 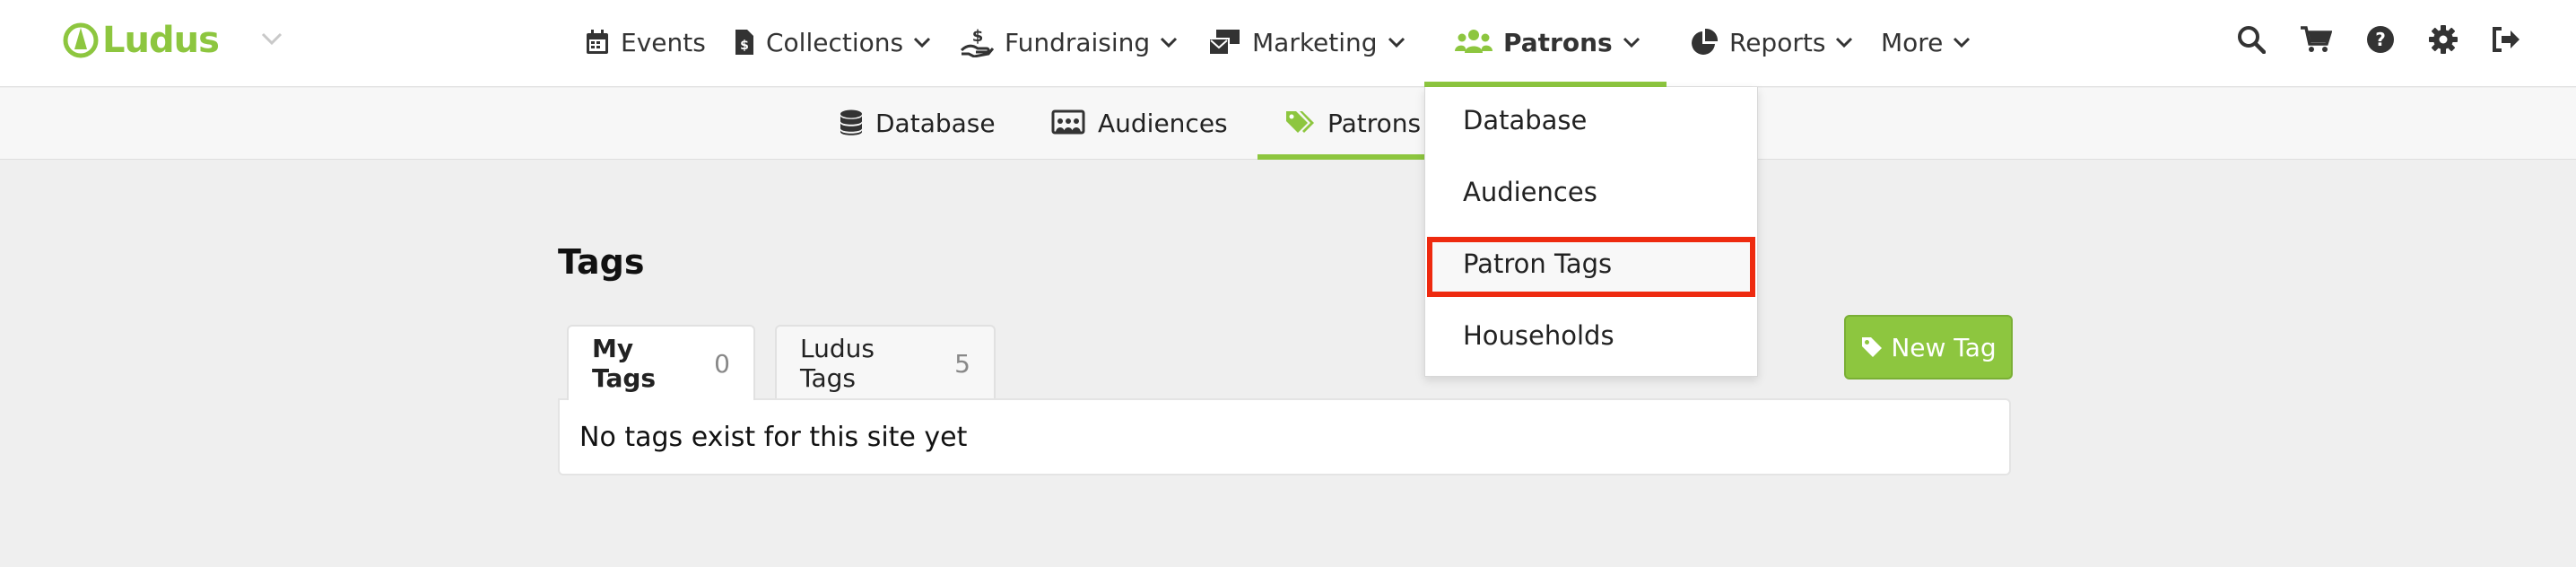 What do you see at coordinates (885, 362) in the screenshot?
I see `tab-ludus-tags: Ludus Tags 5` at bounding box center [885, 362].